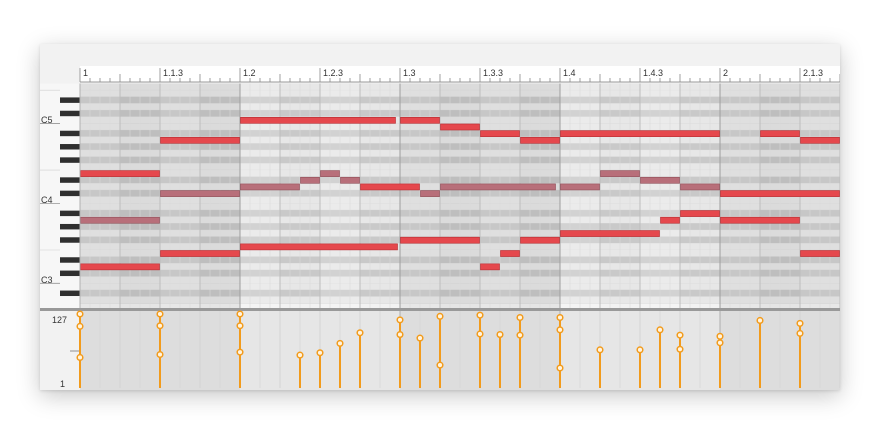 This screenshot has width=882, height=438. Describe the element at coordinates (249, 73) in the screenshot. I see `ruler-label: 1.2` at that location.